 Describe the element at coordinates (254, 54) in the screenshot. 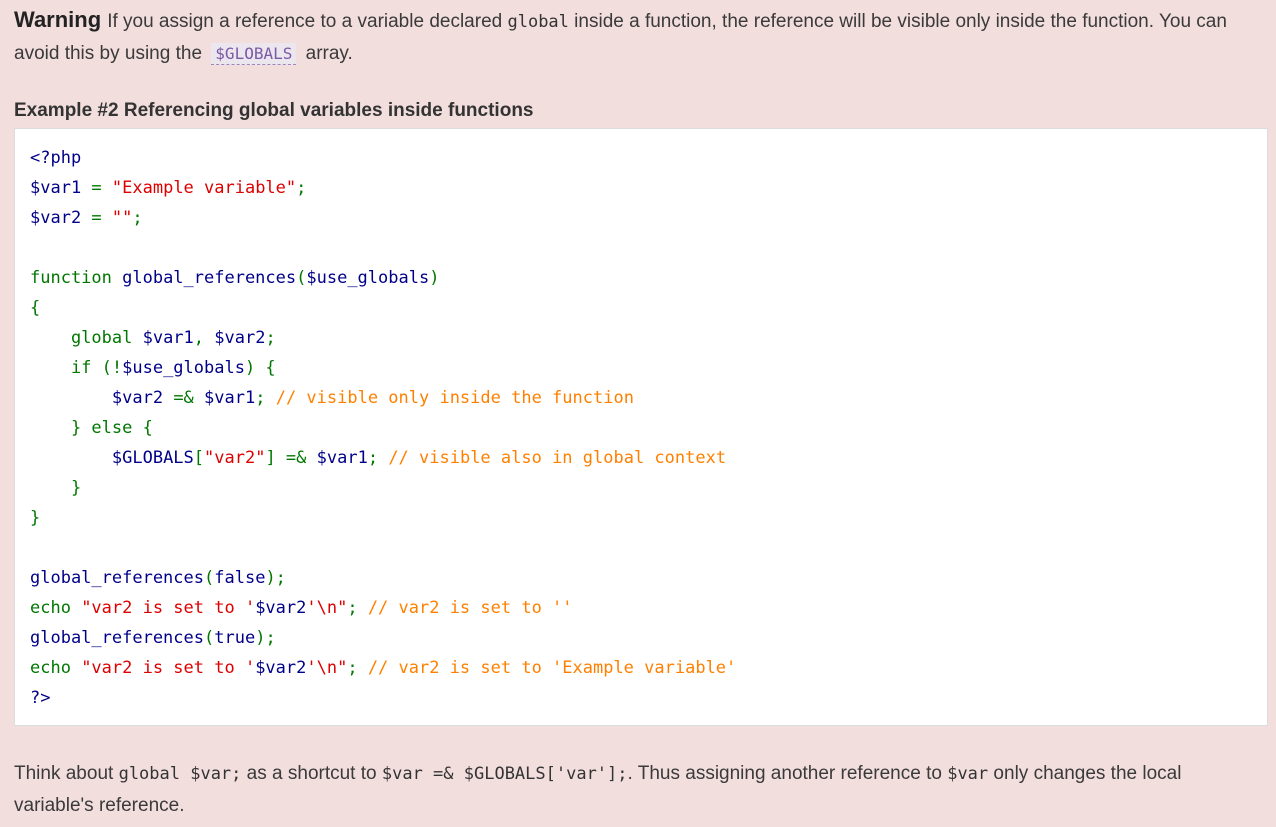

I see `globals-link: $GLOBALS` at that location.